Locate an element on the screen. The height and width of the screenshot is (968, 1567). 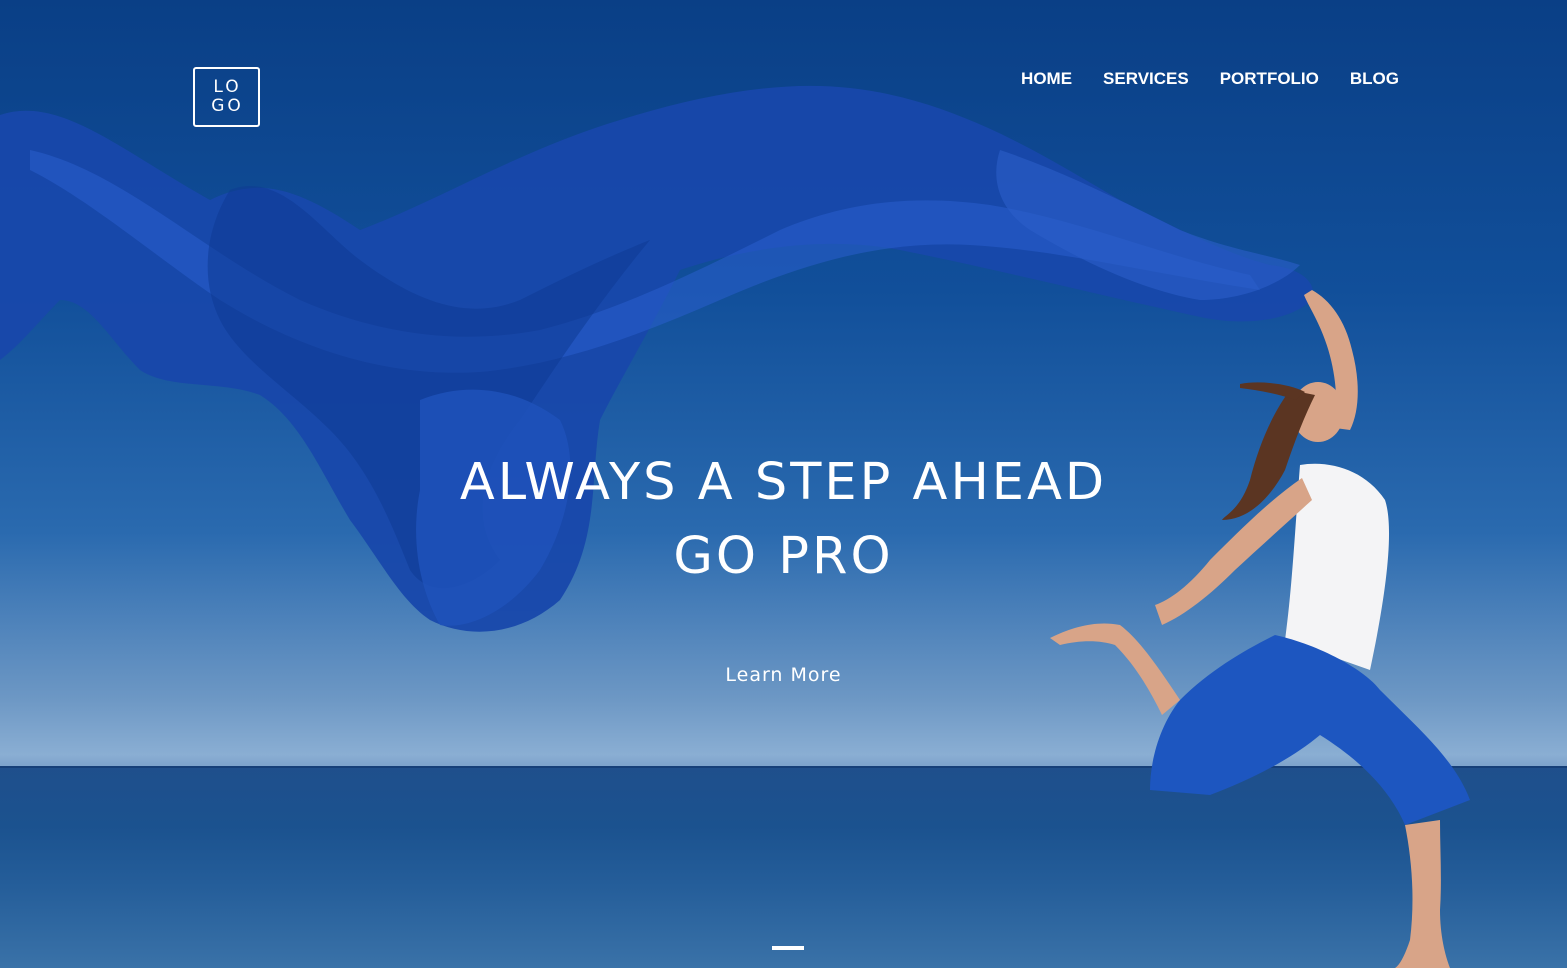
main-nav: HOME SERVICES PORTFOLIO BLOG is located at coordinates (1210, 79).